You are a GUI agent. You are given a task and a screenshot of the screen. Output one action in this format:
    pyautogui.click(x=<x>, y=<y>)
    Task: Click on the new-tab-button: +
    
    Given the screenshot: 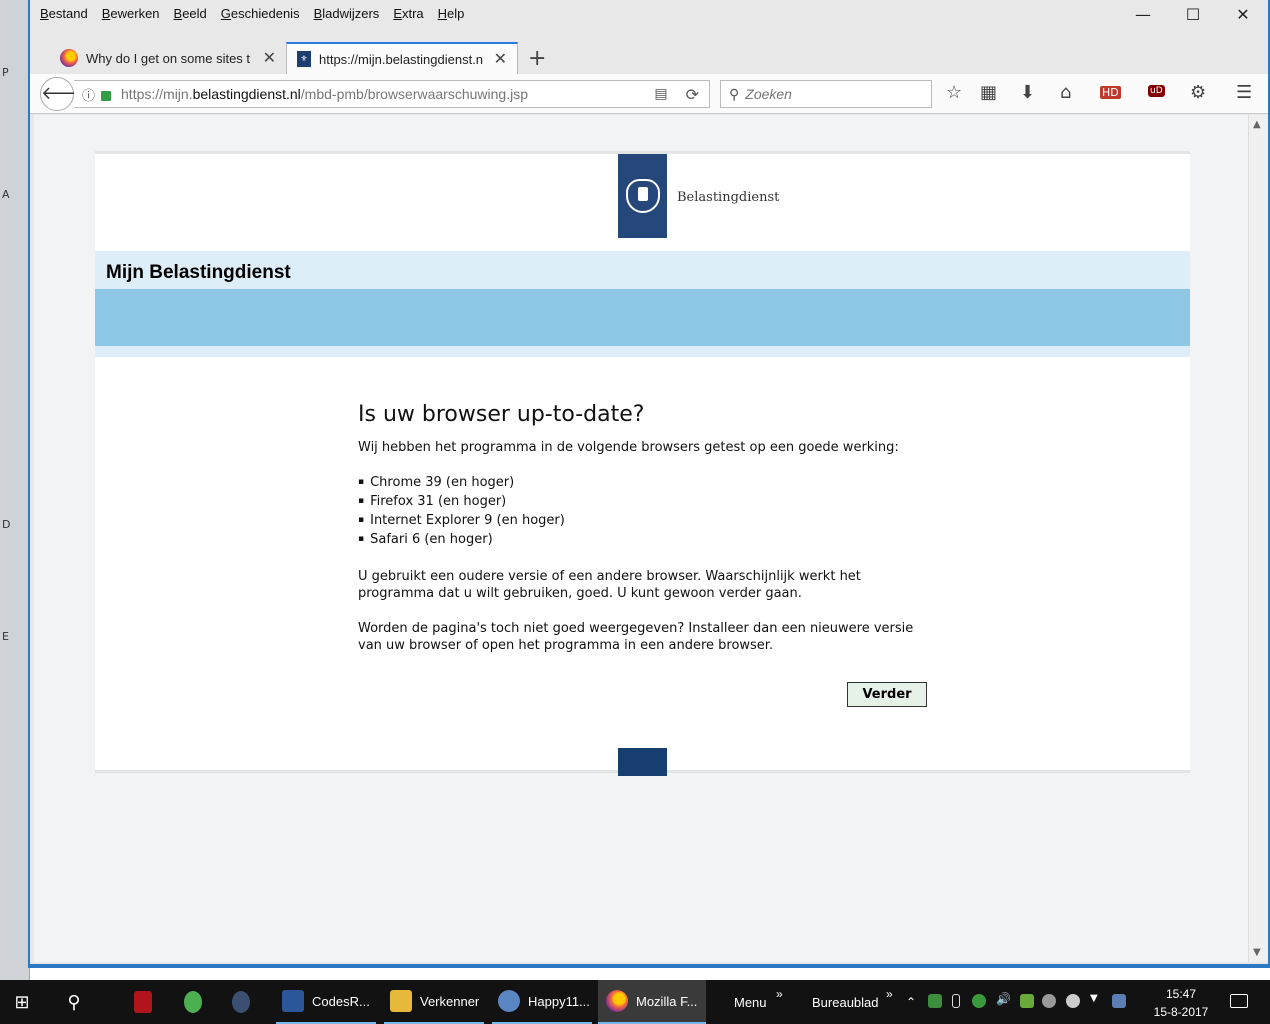 What is the action you would take?
    pyautogui.click(x=537, y=58)
    